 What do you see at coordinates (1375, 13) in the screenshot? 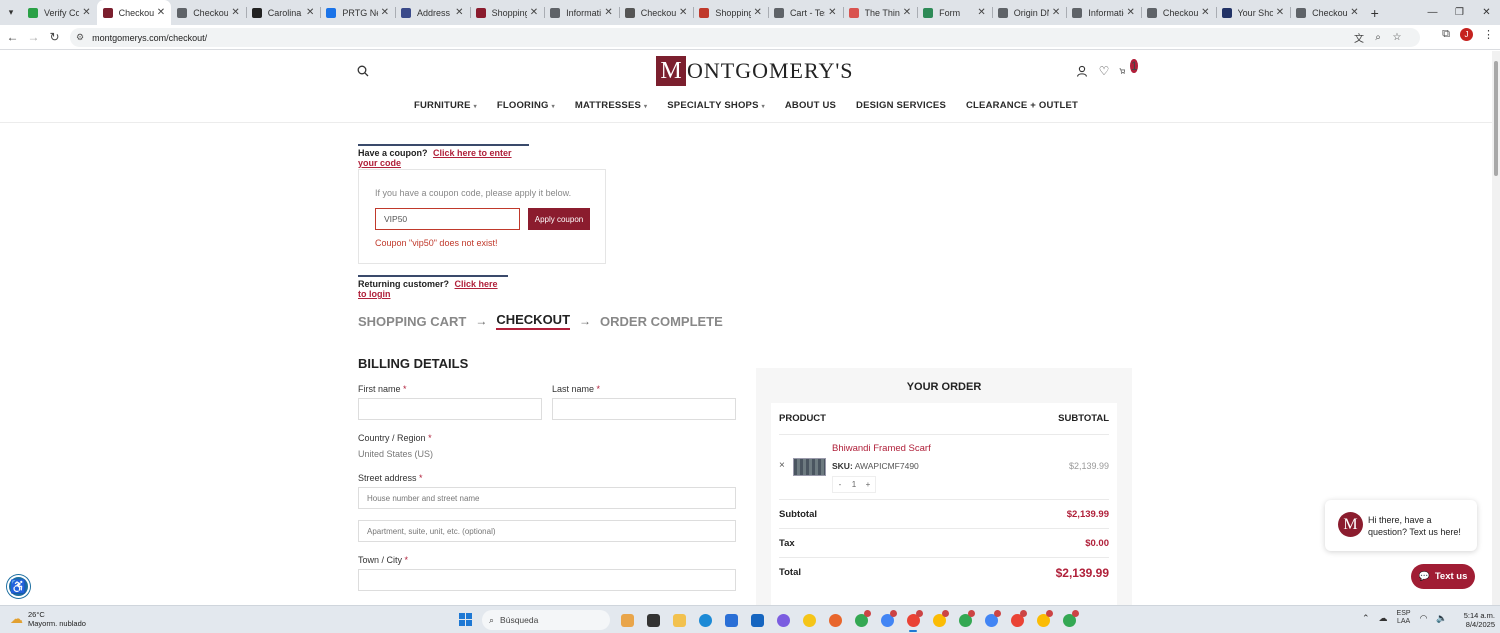
I see `new-tab-button: +` at bounding box center [1375, 13].